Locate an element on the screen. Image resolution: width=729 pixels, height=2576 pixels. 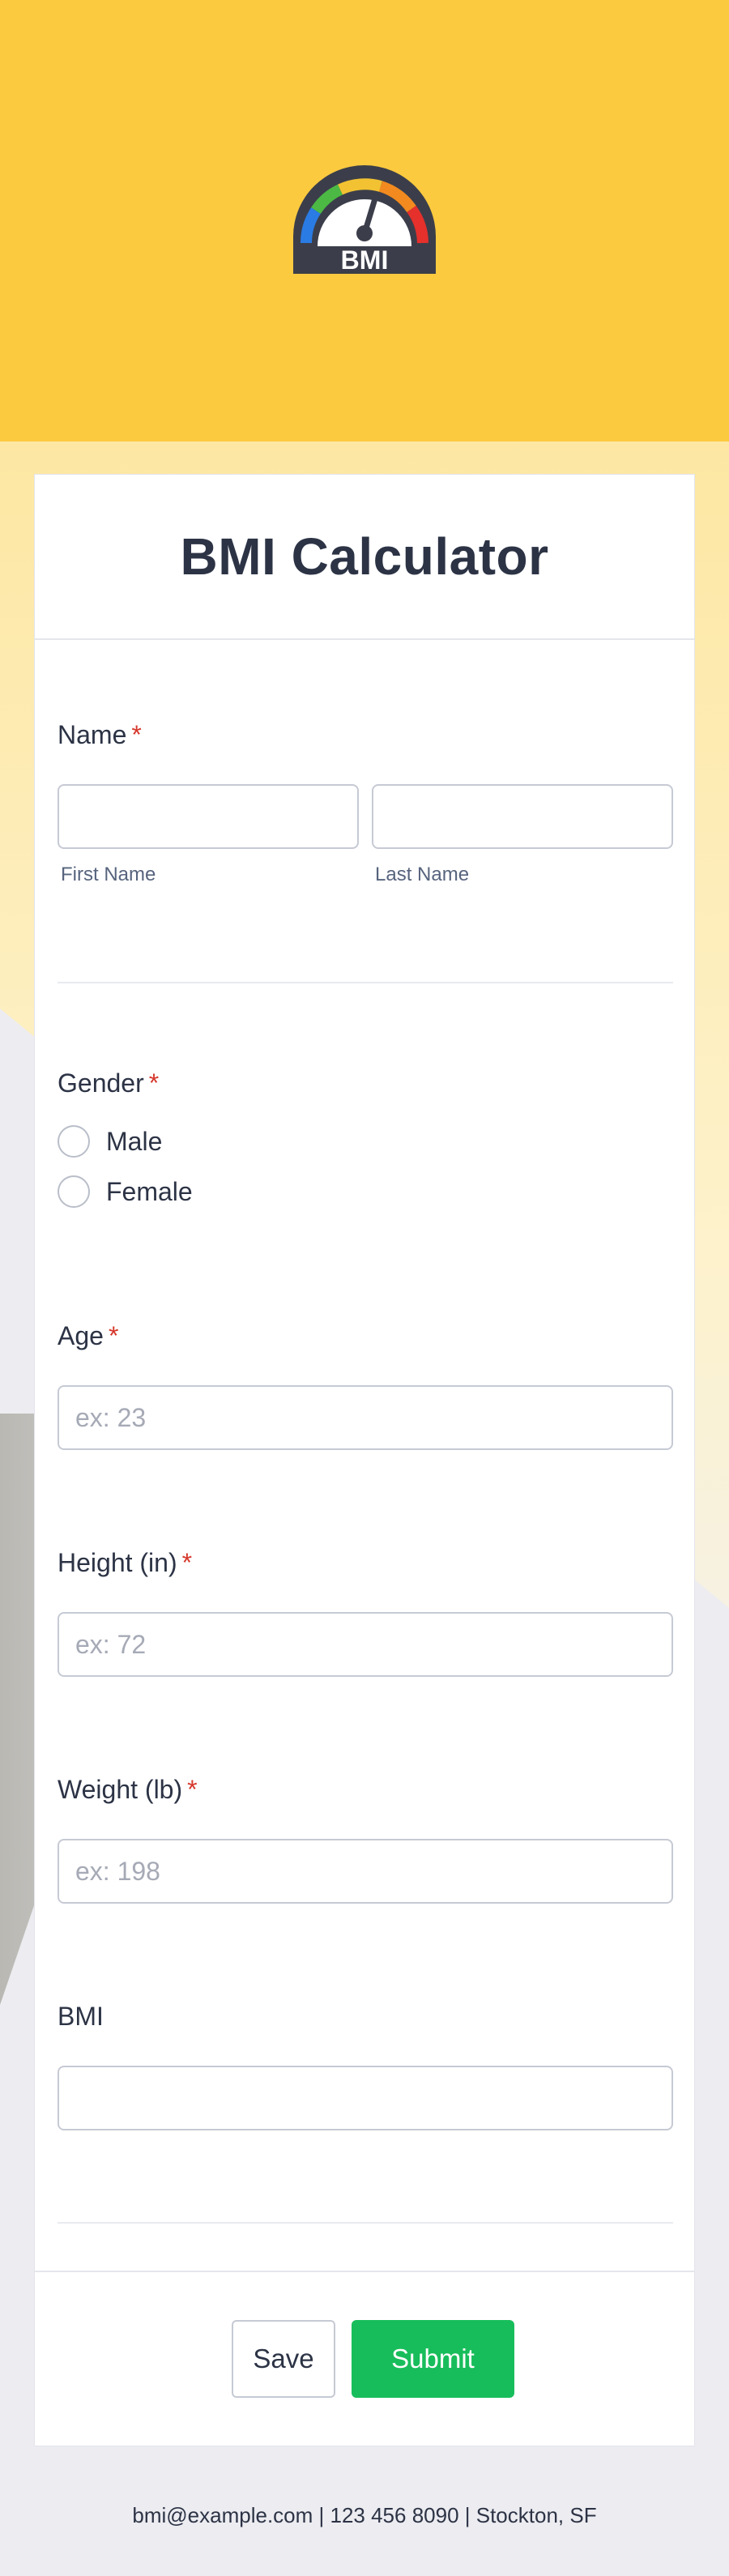
age-input is located at coordinates (365, 1418).